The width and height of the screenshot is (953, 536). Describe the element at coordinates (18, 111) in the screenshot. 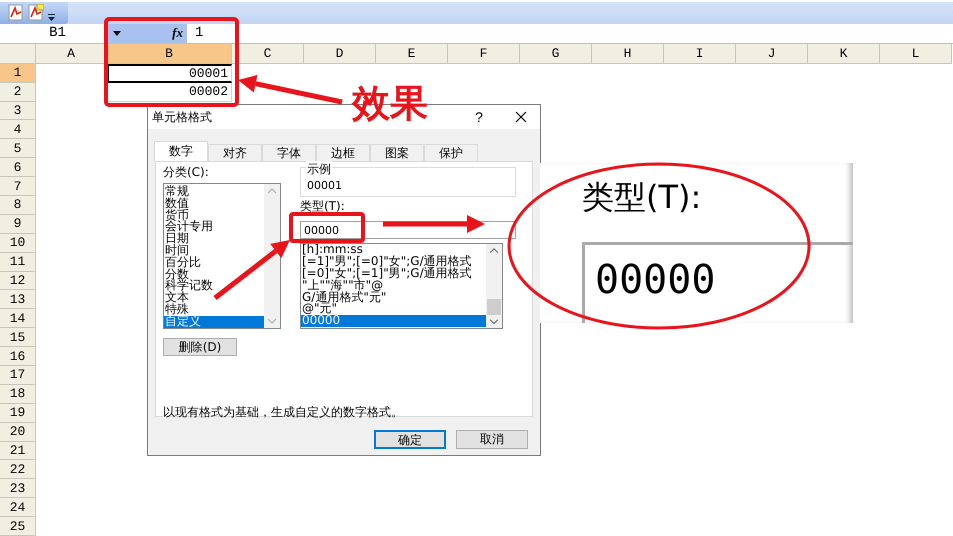

I see `row-header: 3` at that location.